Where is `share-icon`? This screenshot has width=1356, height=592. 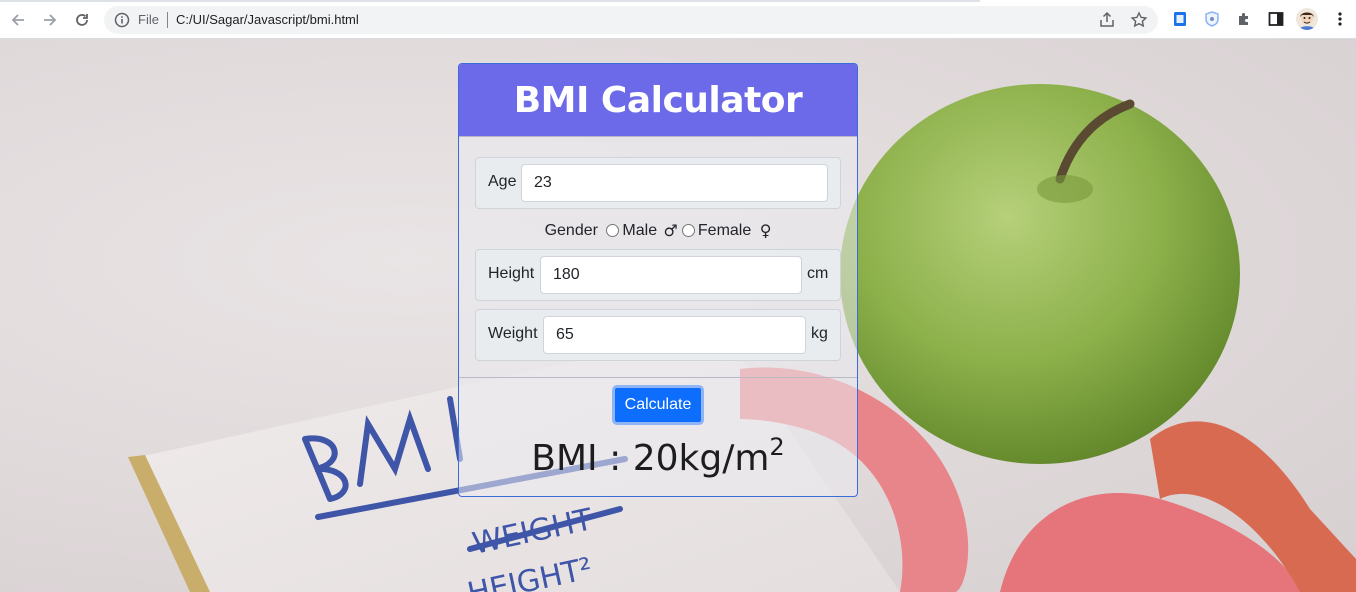
share-icon is located at coordinates (1107, 20).